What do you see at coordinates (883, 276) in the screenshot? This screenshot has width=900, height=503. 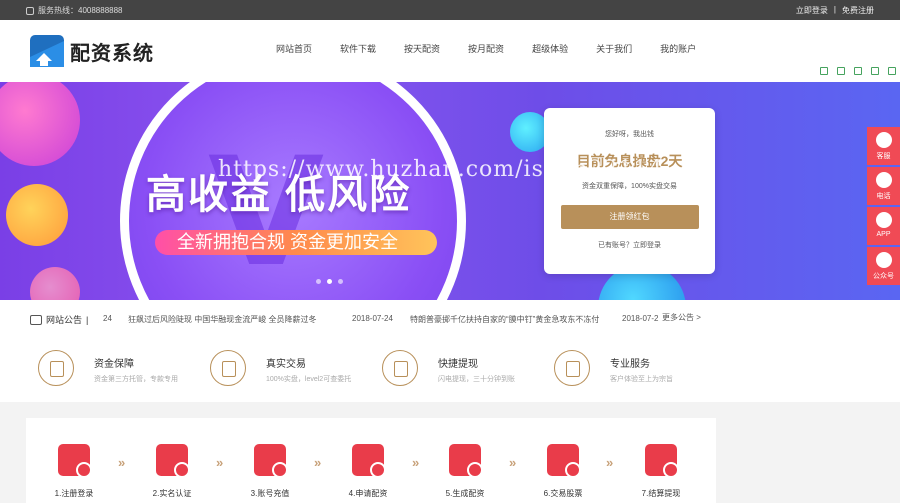 I see `float-wechat-label: 公众号` at bounding box center [883, 276].